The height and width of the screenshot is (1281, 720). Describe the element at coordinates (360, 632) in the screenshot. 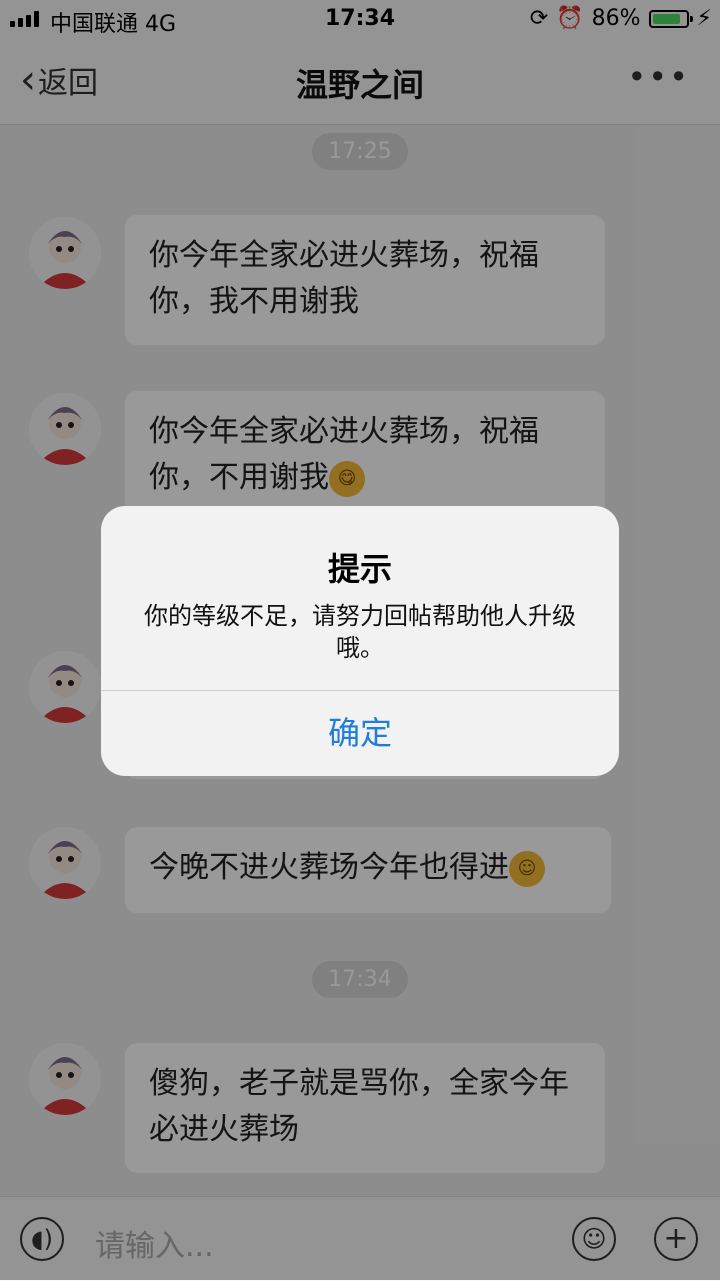

I see `alert-message: 你的等级不足，请努力回帖帮助他人升级哦。` at that location.